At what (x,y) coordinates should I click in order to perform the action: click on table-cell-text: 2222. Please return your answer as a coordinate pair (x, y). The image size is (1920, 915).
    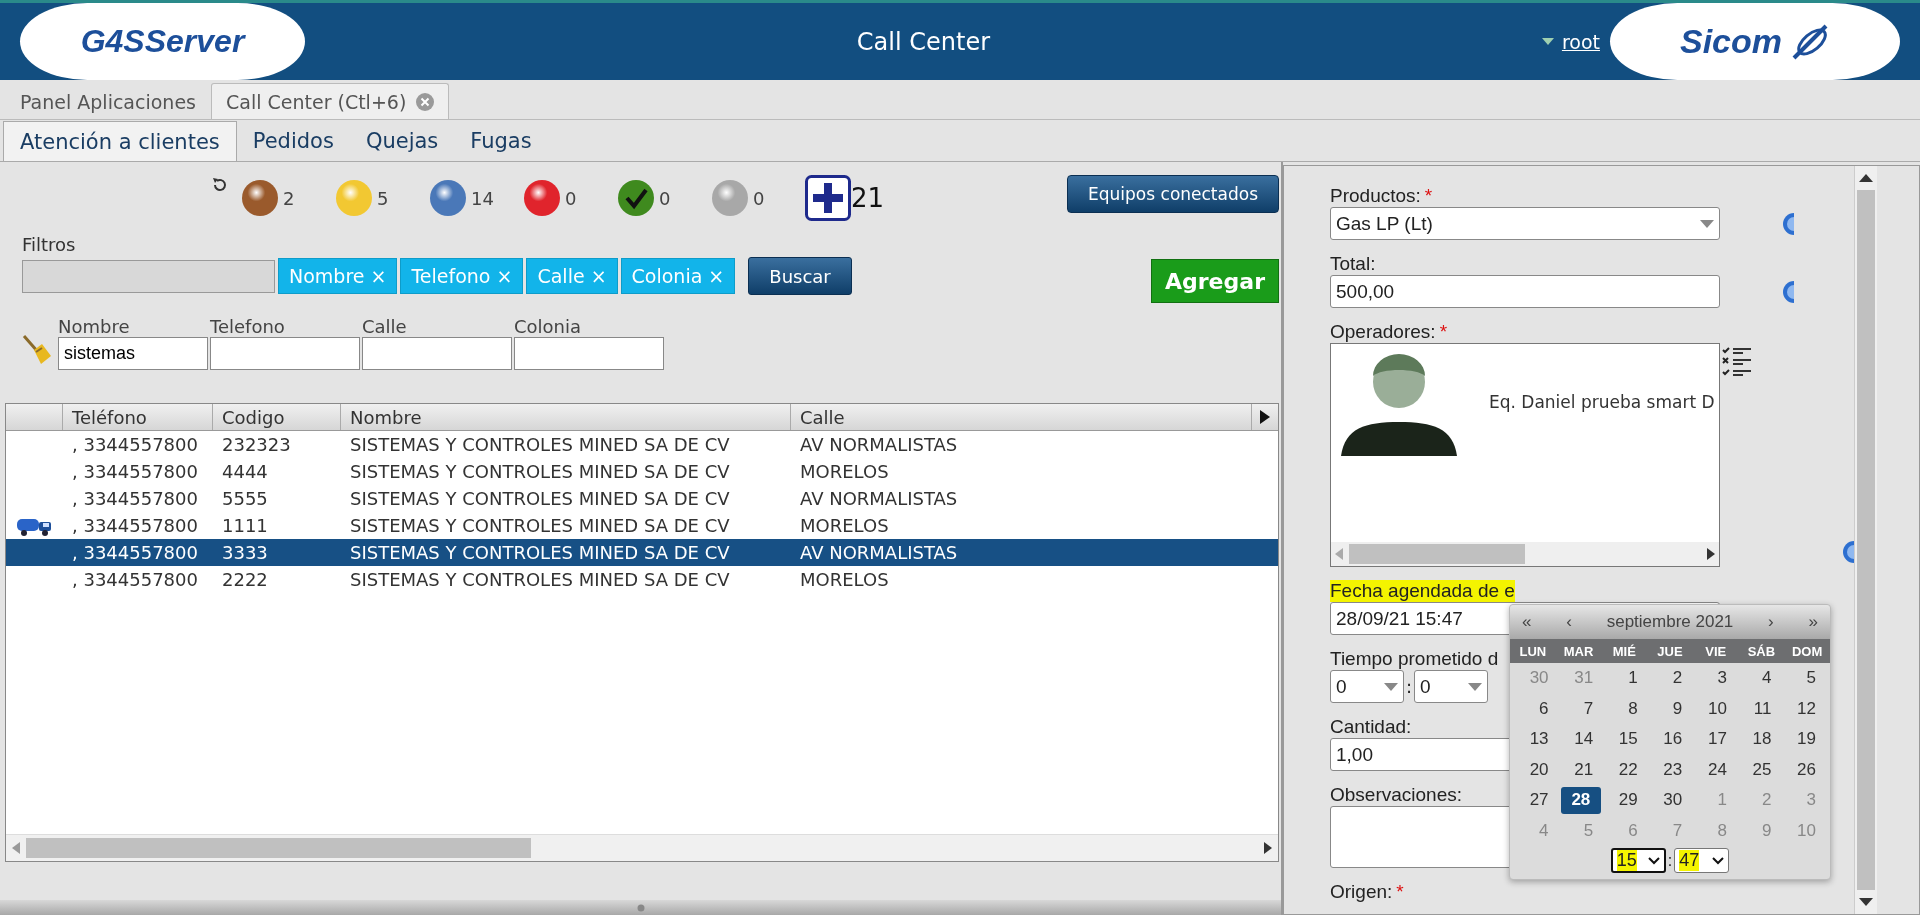
    Looking at the image, I should click on (245, 579).